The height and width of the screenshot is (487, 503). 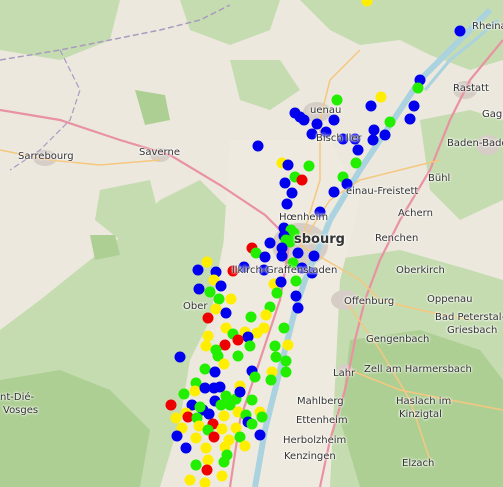 What do you see at coordinates (415, 213) in the screenshot?
I see `label-achern: Achern` at bounding box center [415, 213].